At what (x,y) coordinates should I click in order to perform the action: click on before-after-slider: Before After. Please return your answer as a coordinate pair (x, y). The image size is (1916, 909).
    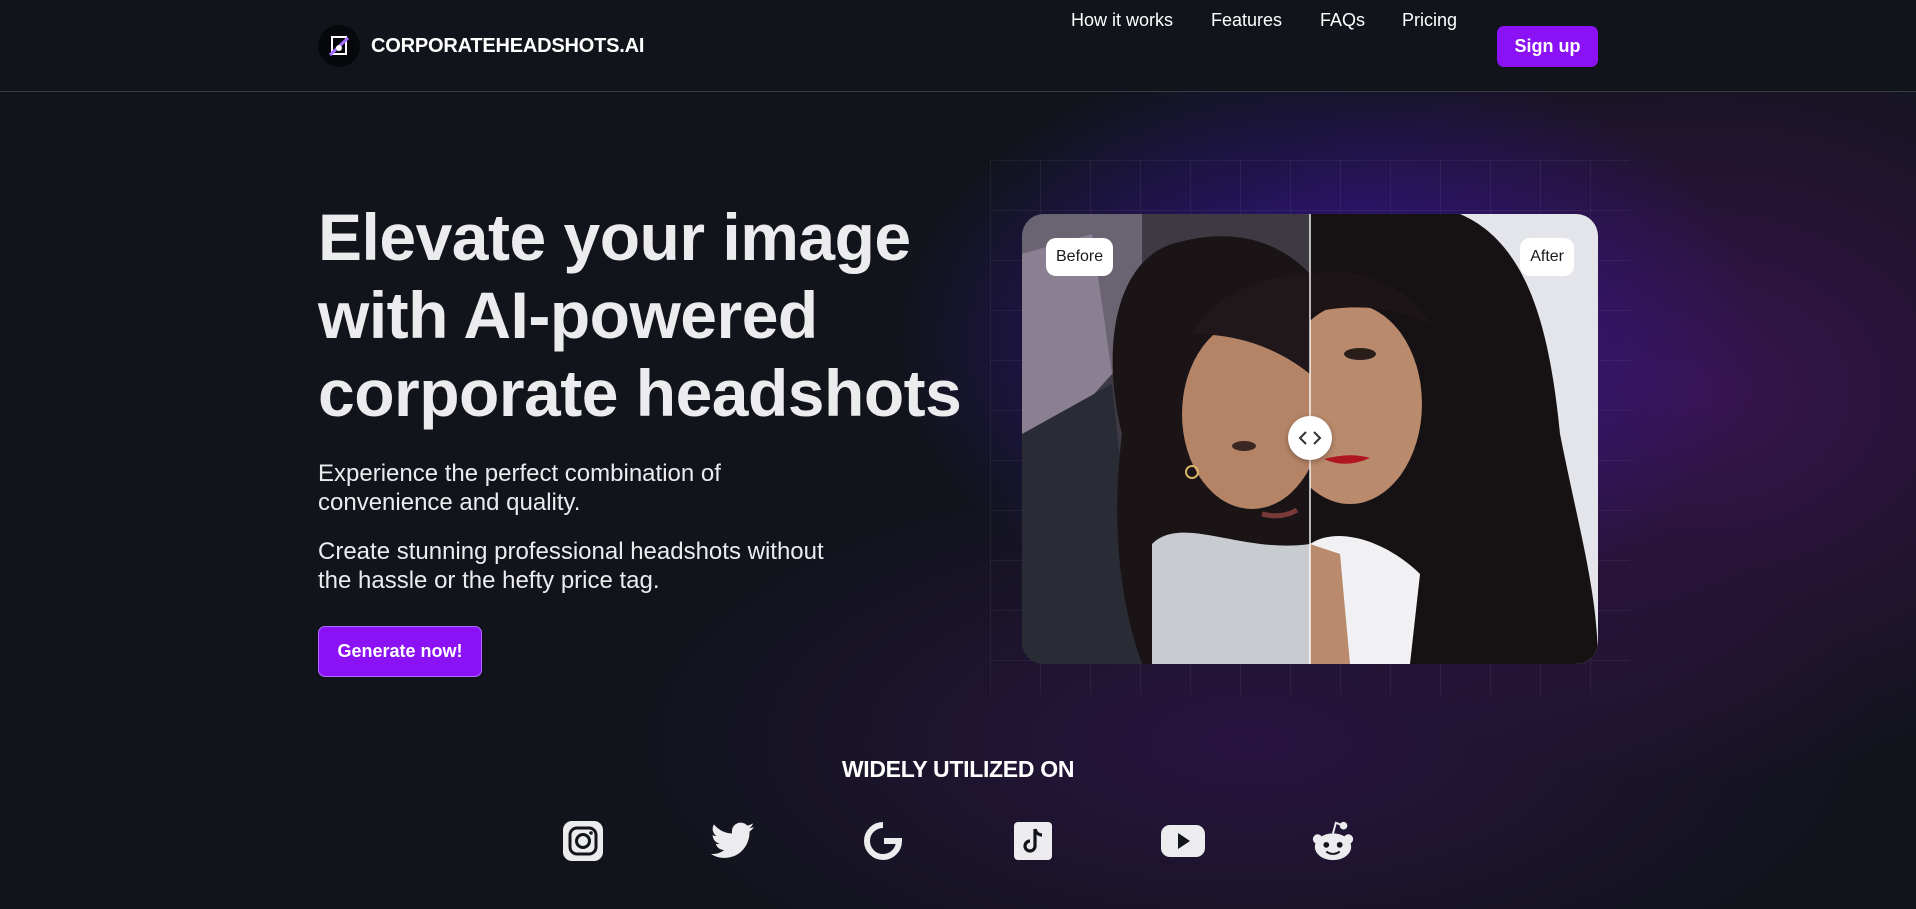
    Looking at the image, I should click on (1310, 439).